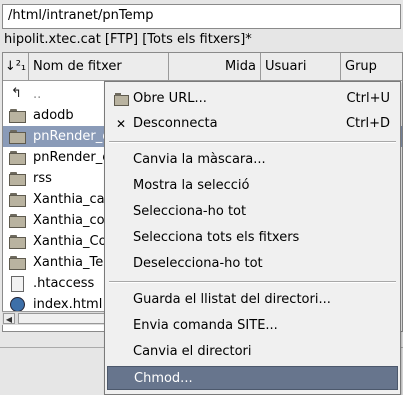  I want to click on file-name: Xanthia_ca, so click(69, 199).